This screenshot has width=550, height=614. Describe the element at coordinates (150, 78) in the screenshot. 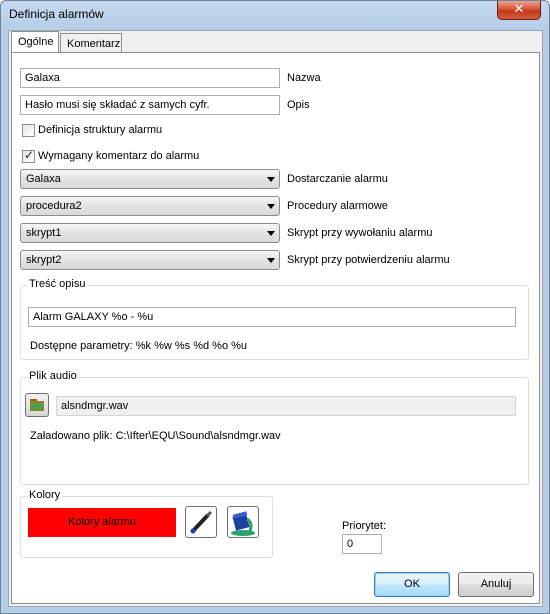

I see `name-input: Galaxa` at that location.